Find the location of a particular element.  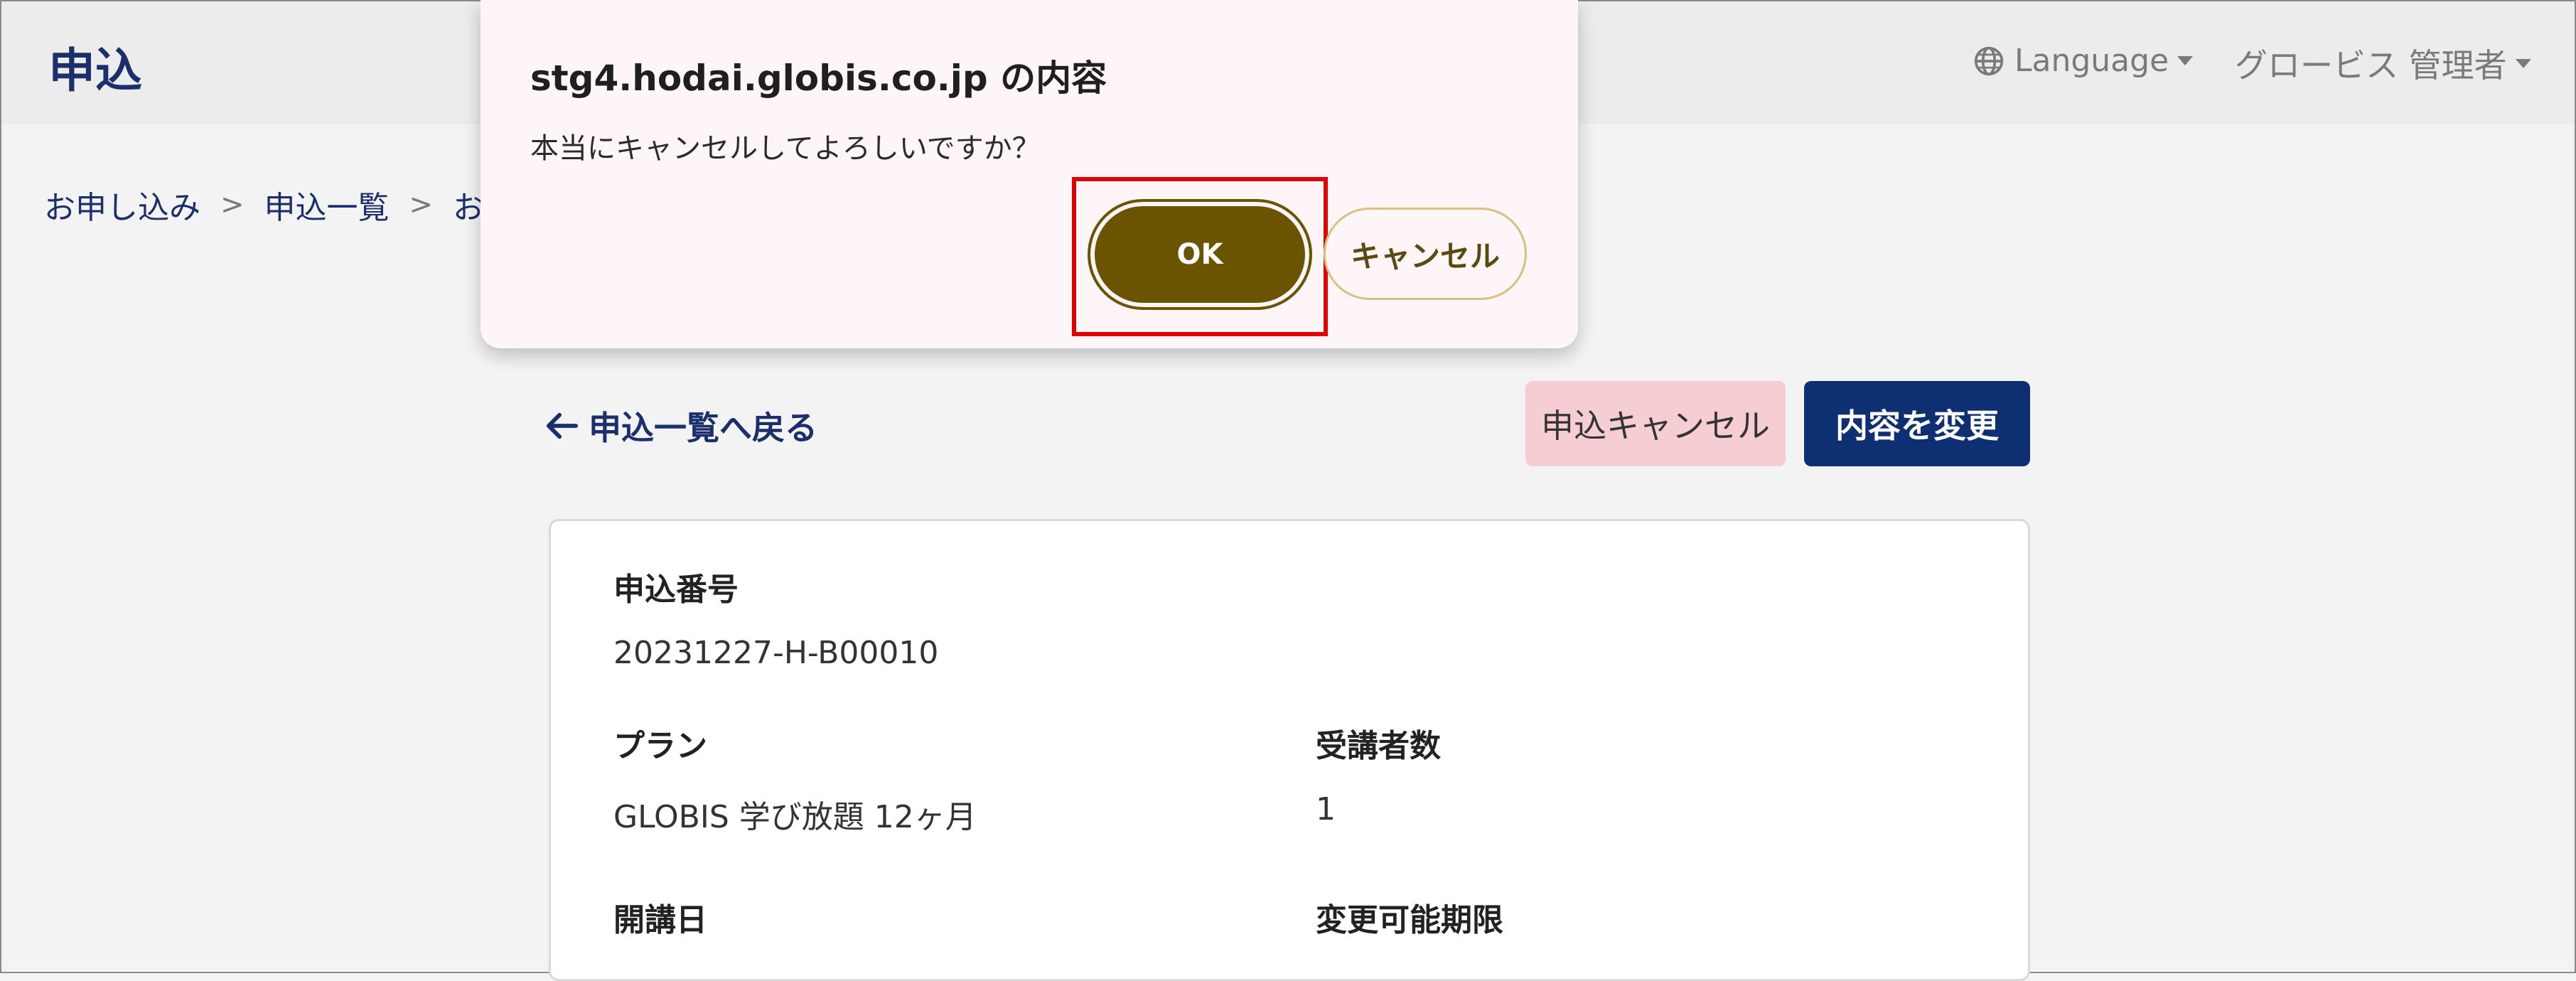

breadcrumb-item-applications: お申し込み is located at coordinates (122, 204).